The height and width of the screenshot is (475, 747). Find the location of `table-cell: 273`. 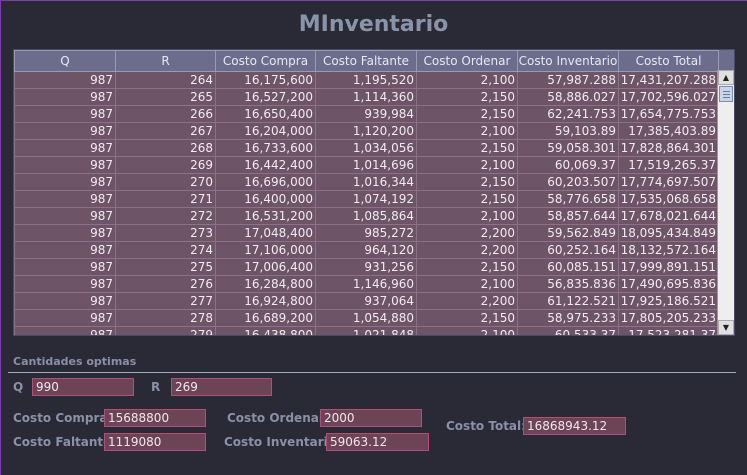

table-cell: 273 is located at coordinates (165, 233).